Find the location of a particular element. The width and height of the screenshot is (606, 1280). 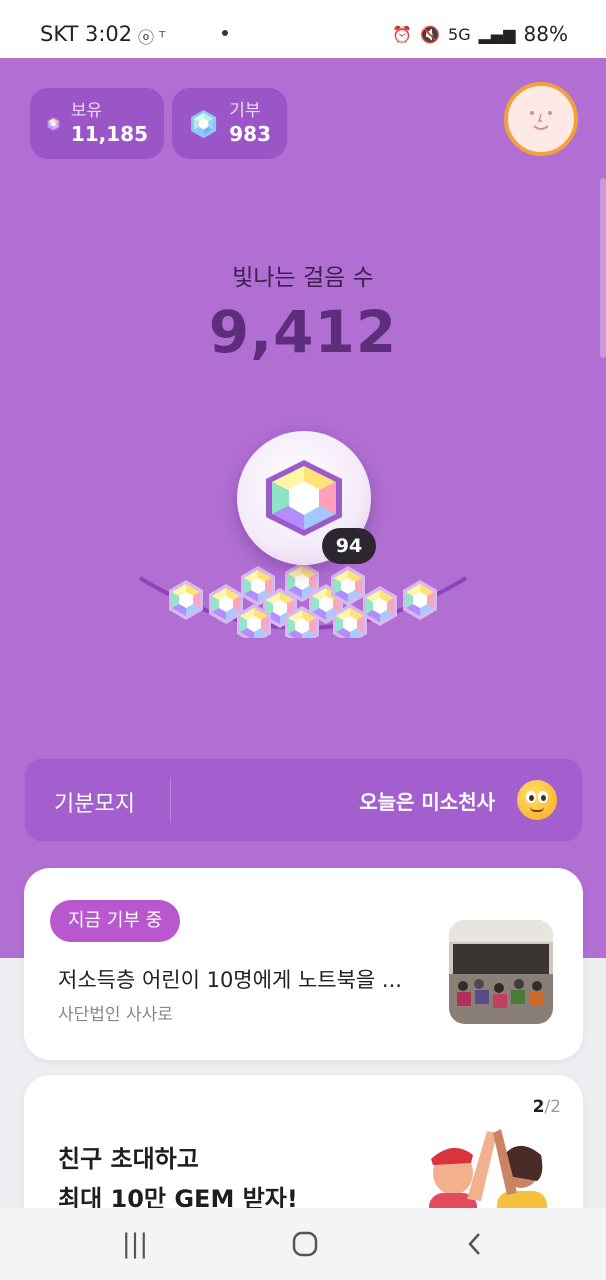

network-icon: 5G is located at coordinates (459, 34).